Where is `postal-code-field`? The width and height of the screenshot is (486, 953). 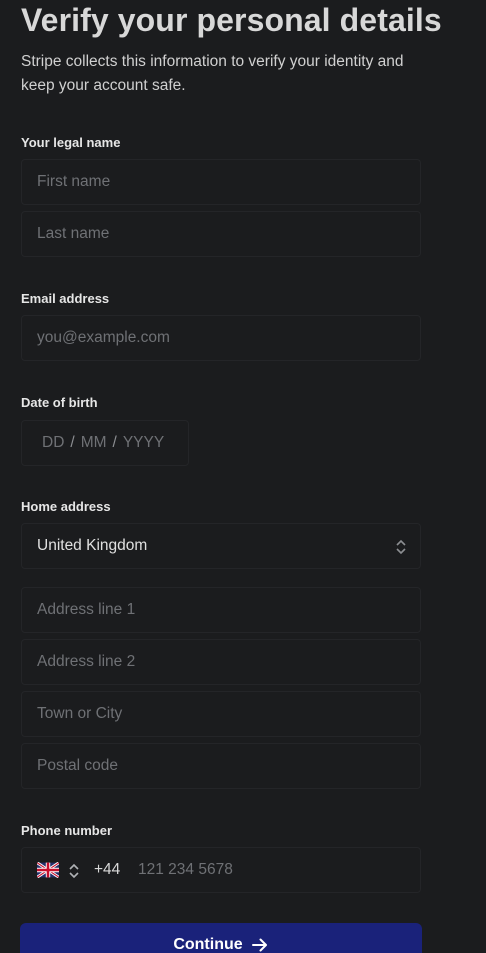
postal-code-field is located at coordinates (221, 766).